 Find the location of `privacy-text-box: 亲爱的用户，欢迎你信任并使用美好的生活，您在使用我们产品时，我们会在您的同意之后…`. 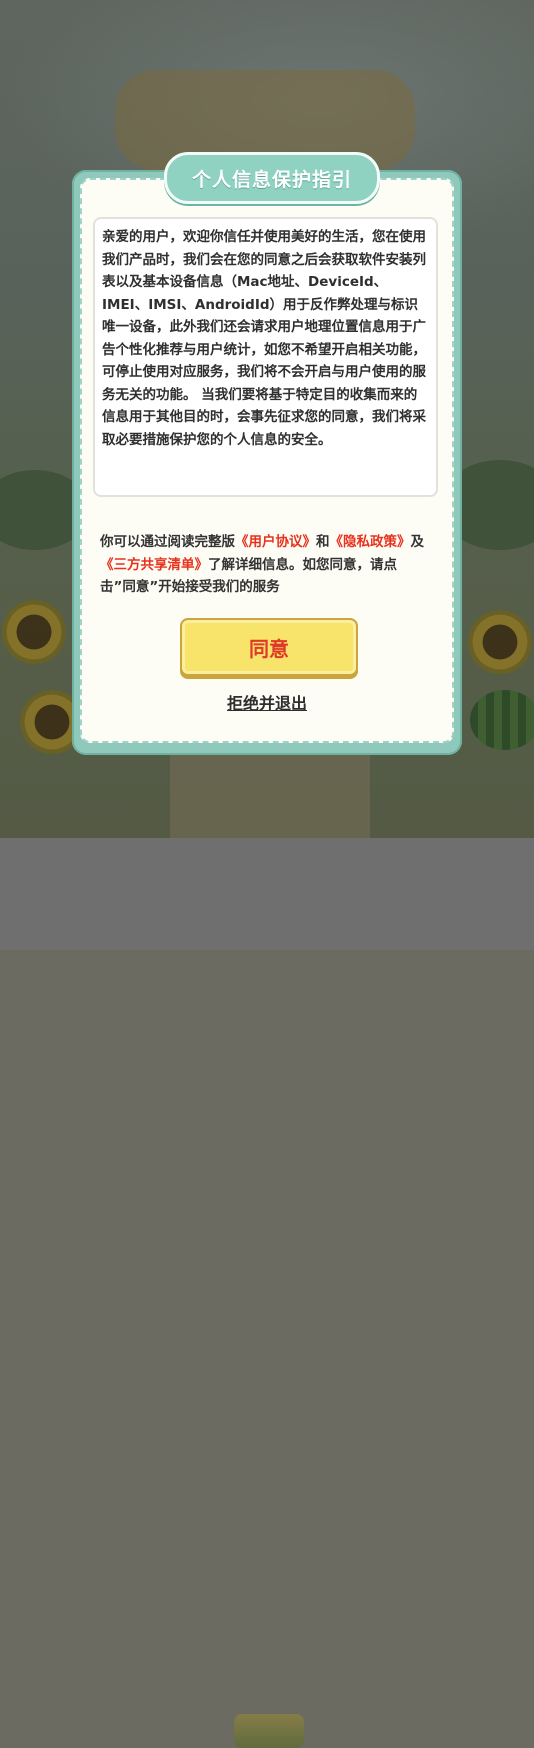

privacy-text-box: 亲爱的用户，欢迎你信任并使用美好的生活，您在使用我们产品时，我们会在您的同意之后… is located at coordinates (265, 357).